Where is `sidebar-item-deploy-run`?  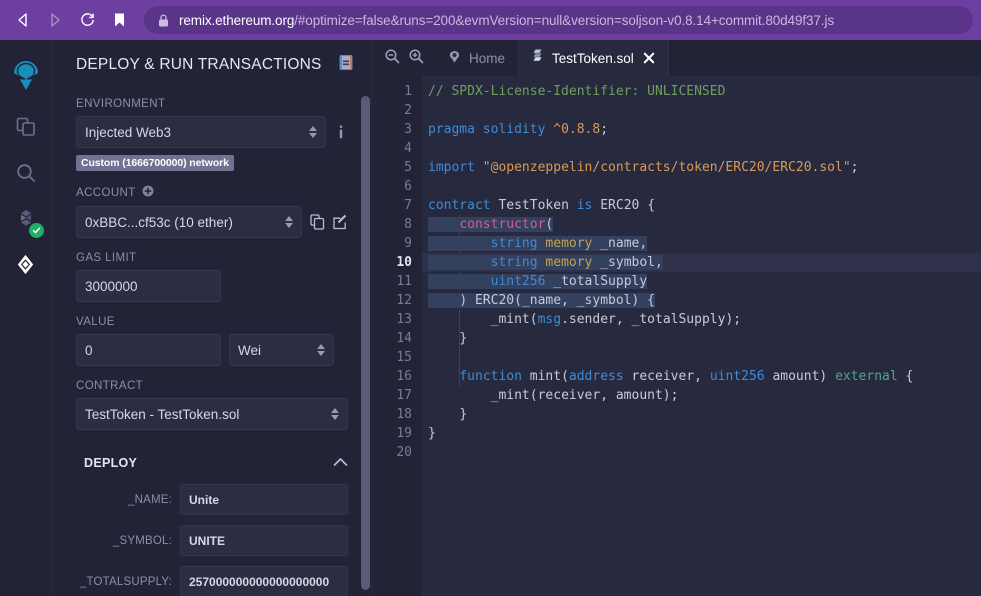 sidebar-item-deploy-run is located at coordinates (26, 267).